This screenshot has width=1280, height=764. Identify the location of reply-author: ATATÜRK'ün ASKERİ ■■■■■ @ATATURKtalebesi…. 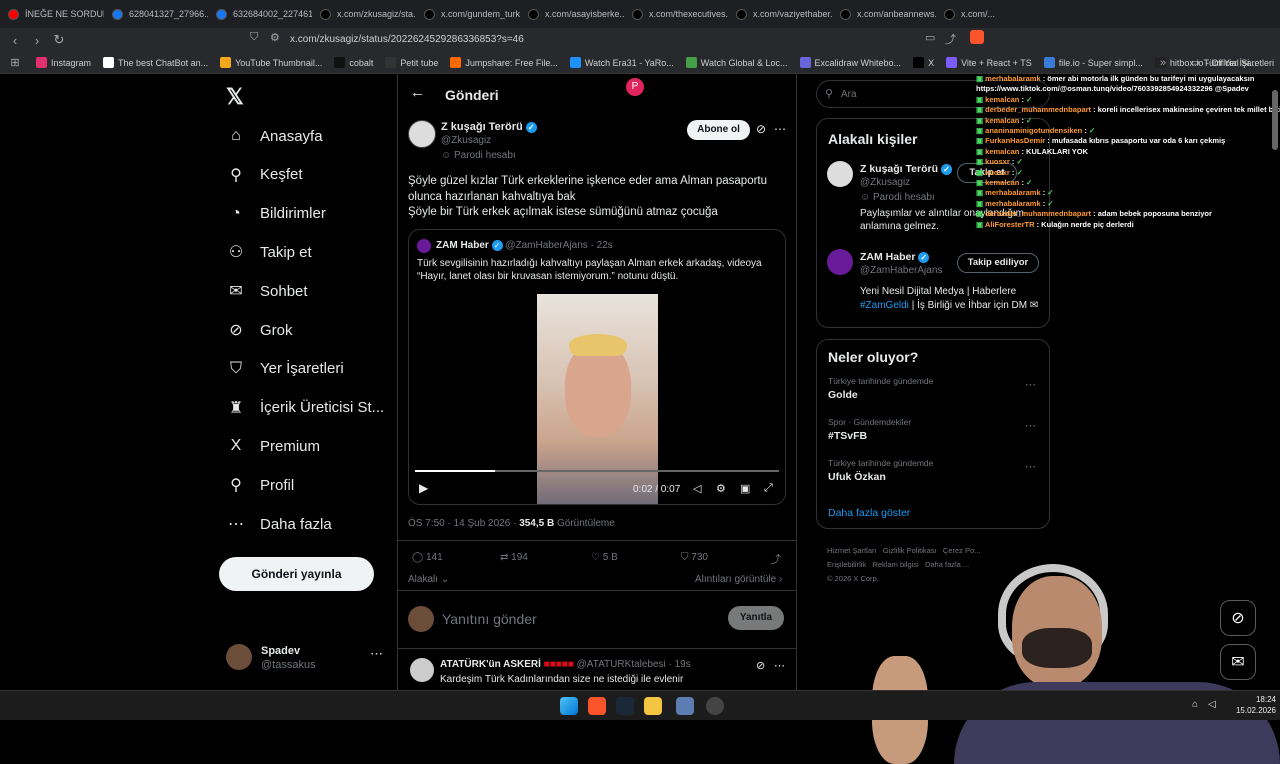
(565, 664).